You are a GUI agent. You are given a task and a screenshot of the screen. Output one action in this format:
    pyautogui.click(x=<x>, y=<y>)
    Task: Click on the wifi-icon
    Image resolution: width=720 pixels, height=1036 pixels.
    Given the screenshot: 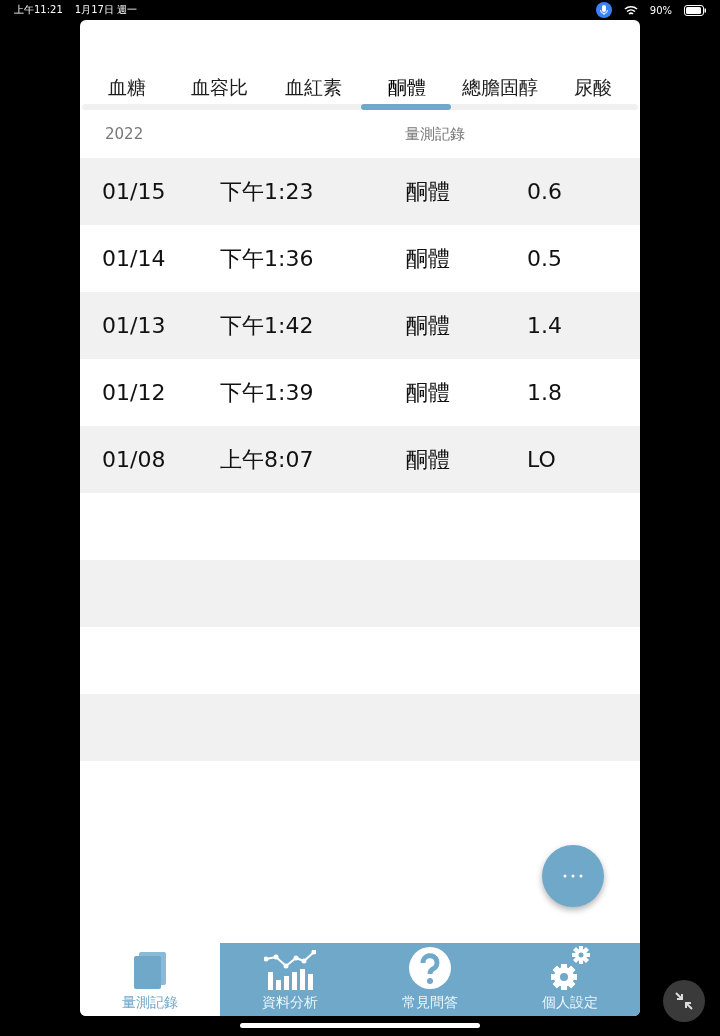 What is the action you would take?
    pyautogui.click(x=630, y=10)
    